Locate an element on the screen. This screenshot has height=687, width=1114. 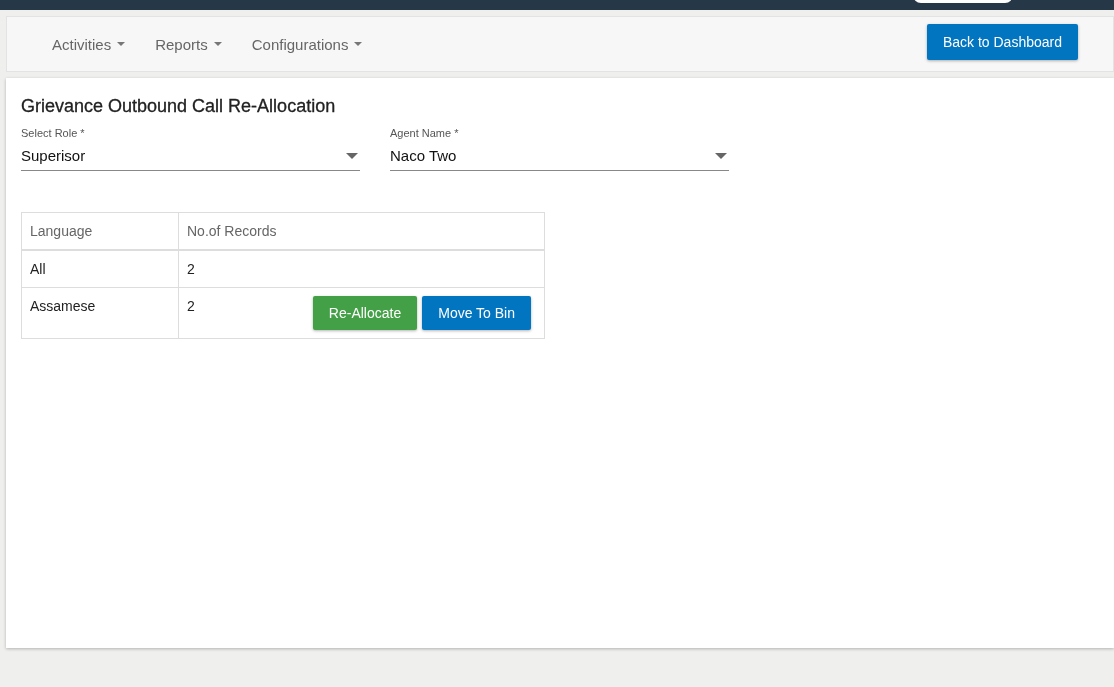
back-to-dashboard-button: Back to Dashboard is located at coordinates (1002, 42).